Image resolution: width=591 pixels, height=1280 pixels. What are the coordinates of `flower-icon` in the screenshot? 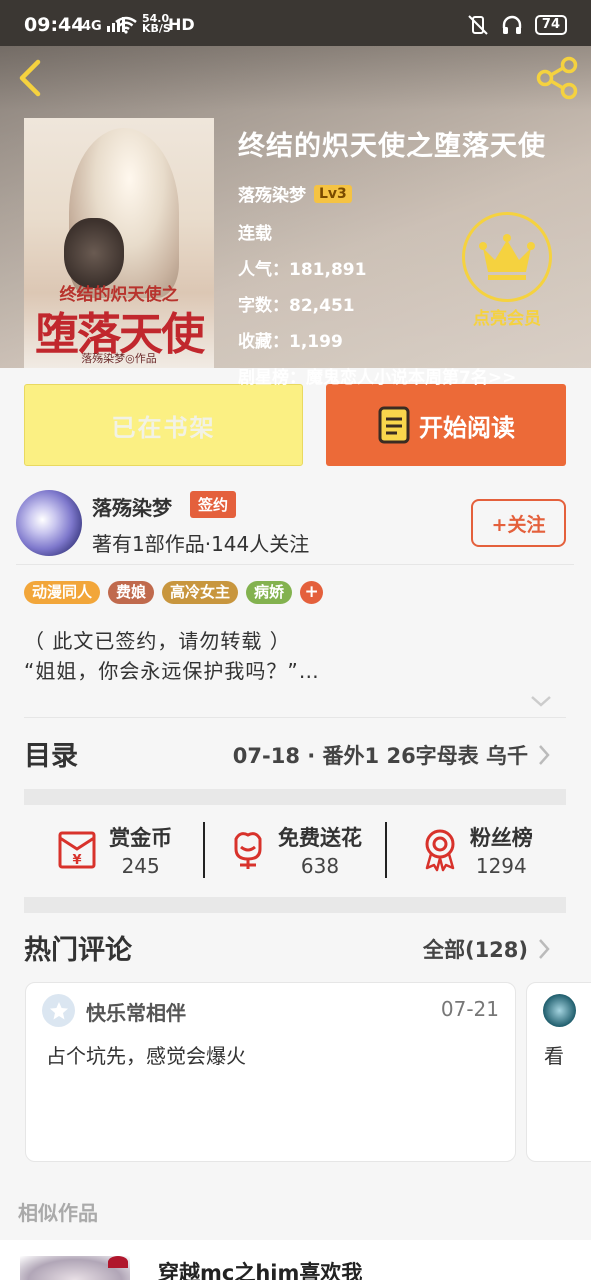 It's located at (248, 850).